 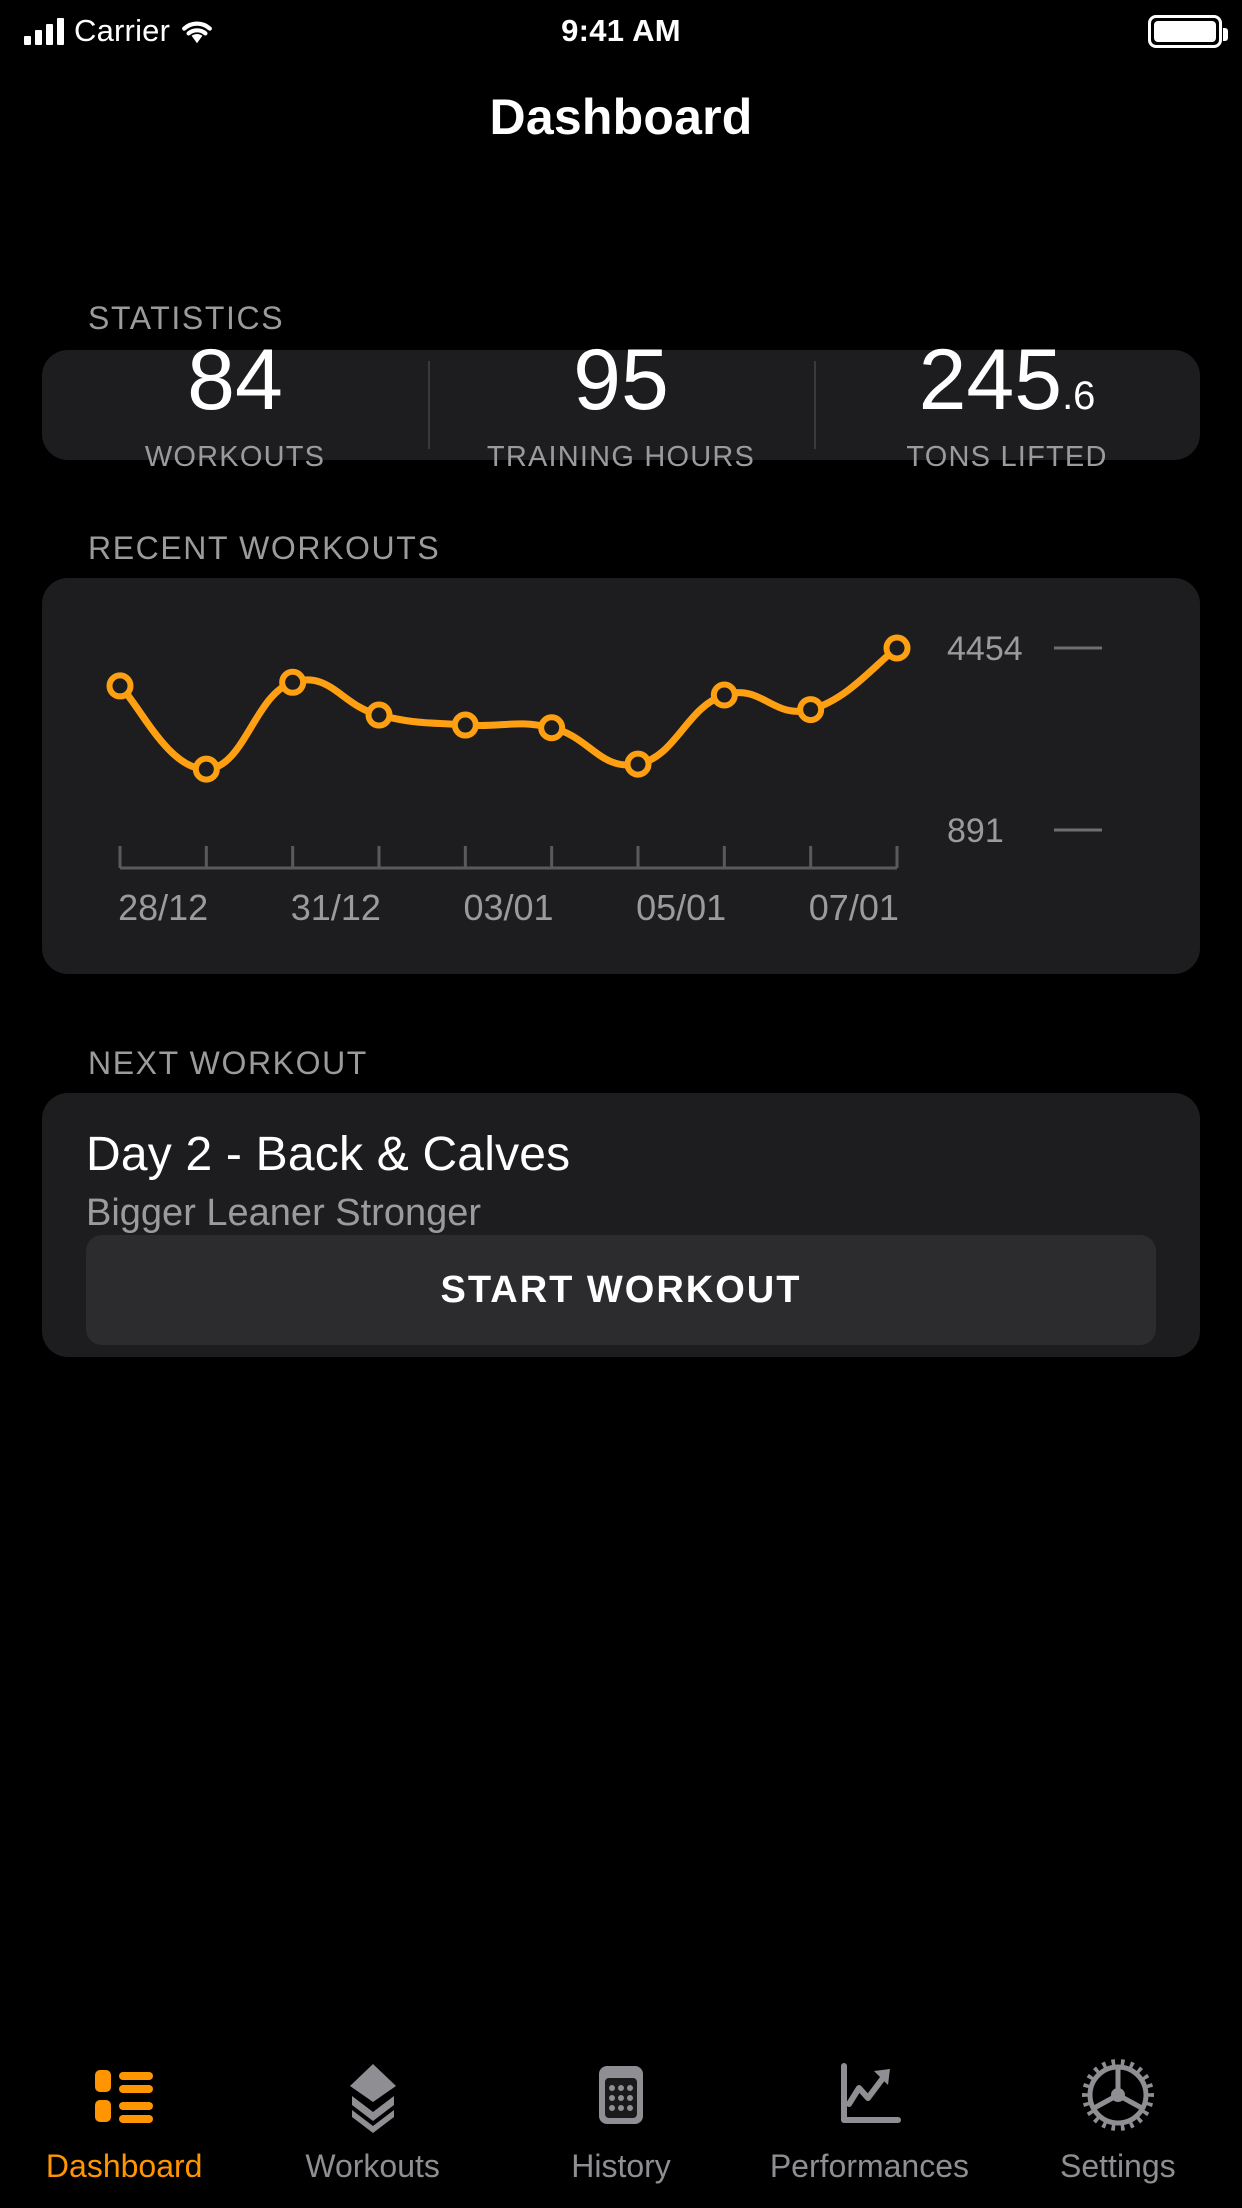 I want to click on stat-tons-lifted-value: 245.6, so click(x=1007, y=380).